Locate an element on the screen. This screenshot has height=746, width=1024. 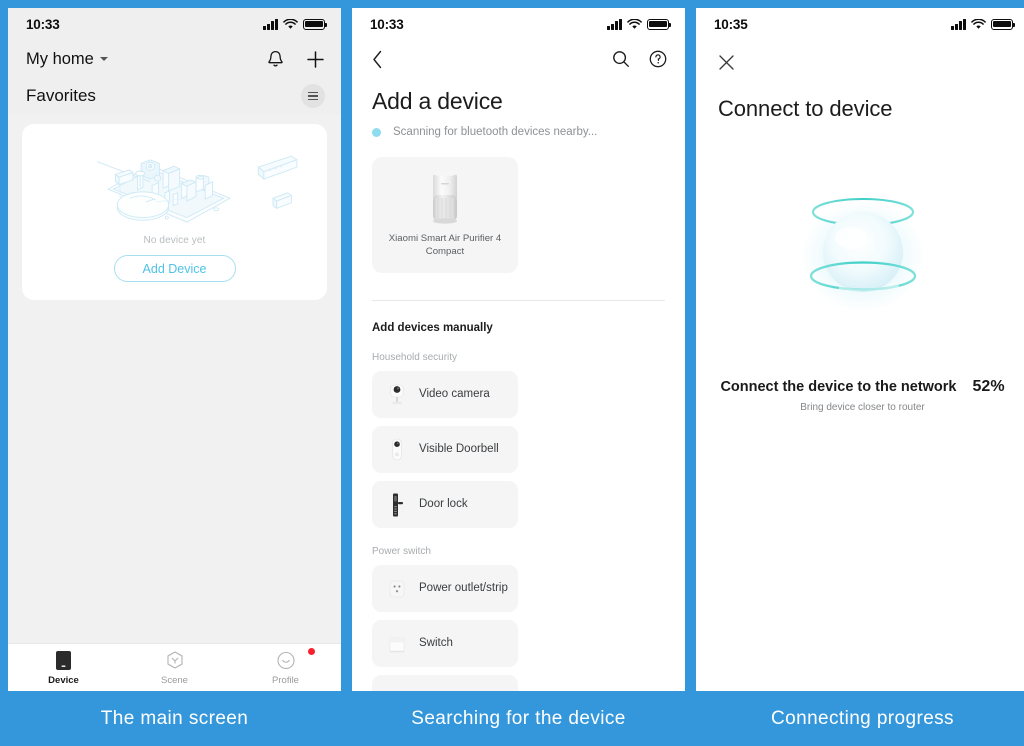
chevron-down-icon is located at coordinates (103, 58).